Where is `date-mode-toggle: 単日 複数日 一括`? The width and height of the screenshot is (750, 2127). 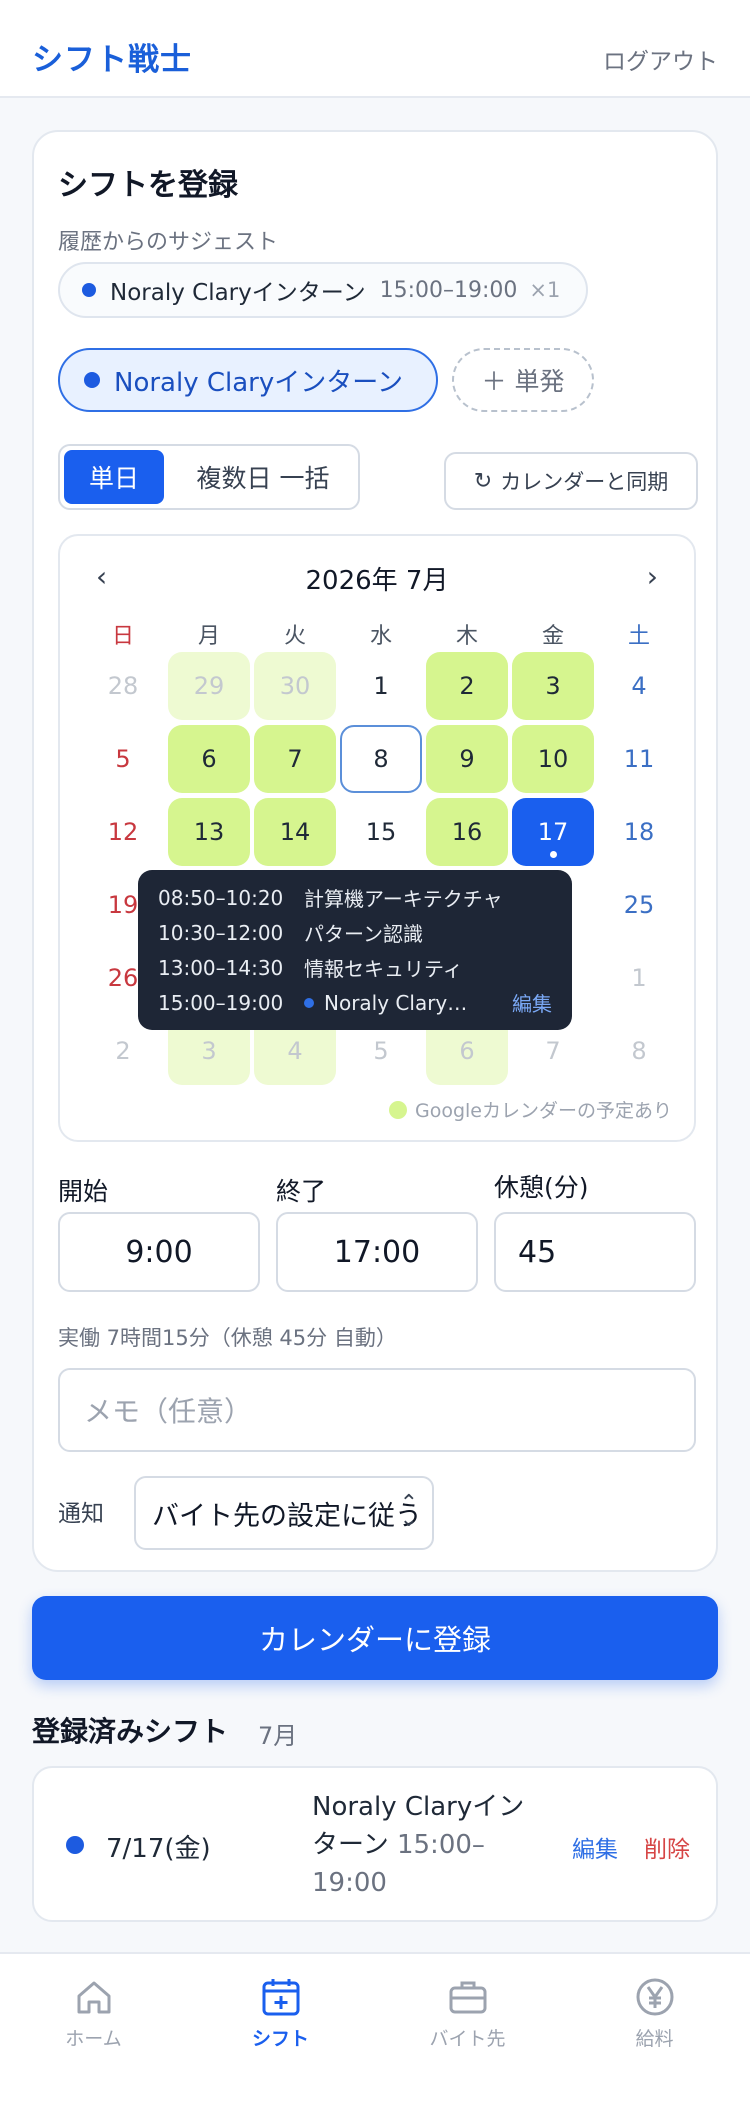
date-mode-toggle: 単日 複数日 一括 is located at coordinates (209, 477).